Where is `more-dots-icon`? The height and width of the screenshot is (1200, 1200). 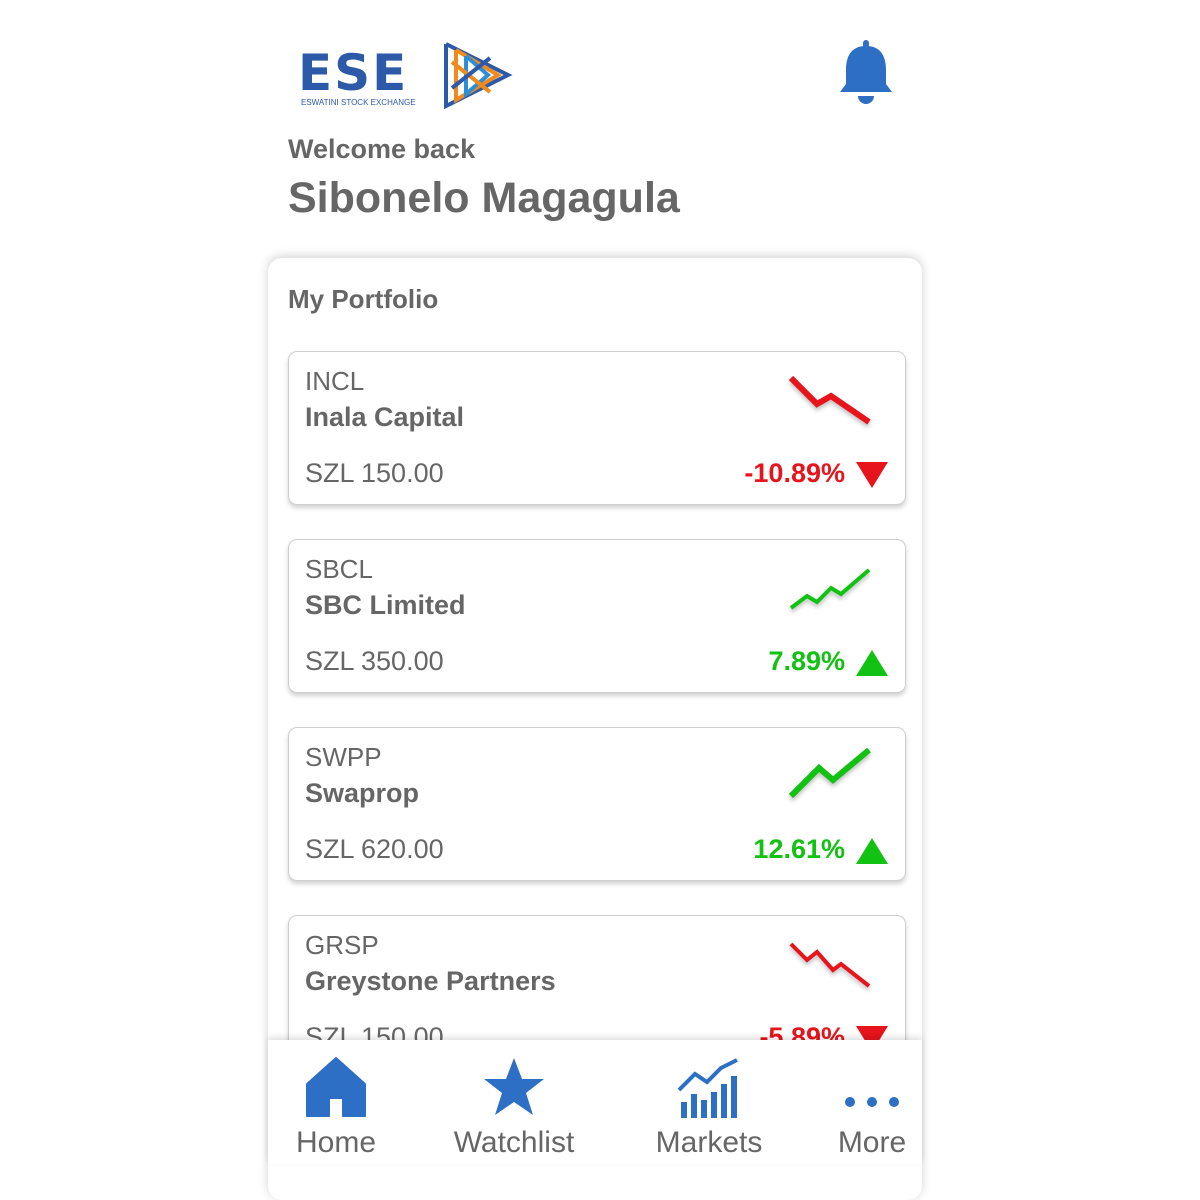
more-dots-icon is located at coordinates (872, 1102).